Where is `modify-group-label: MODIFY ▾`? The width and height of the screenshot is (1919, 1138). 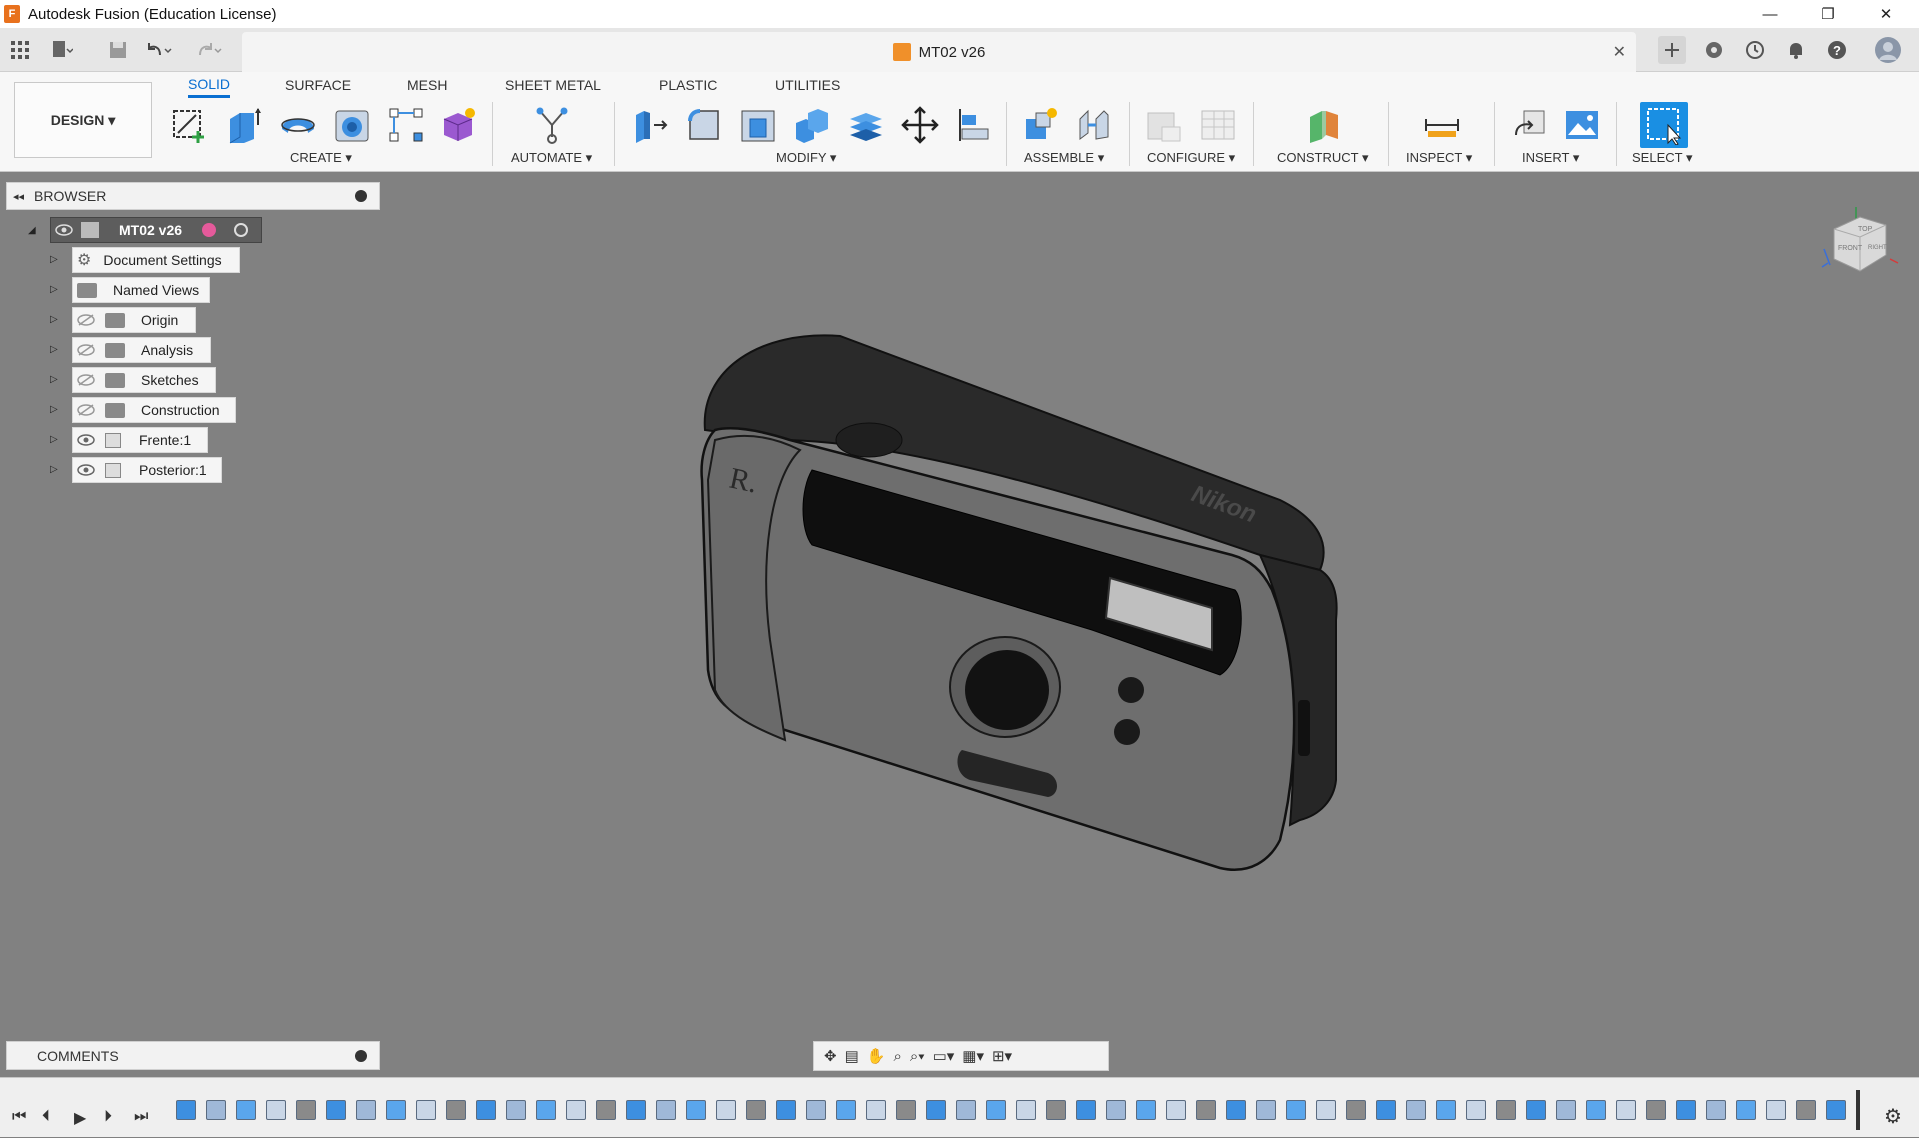 modify-group-label: MODIFY ▾ is located at coordinates (806, 158).